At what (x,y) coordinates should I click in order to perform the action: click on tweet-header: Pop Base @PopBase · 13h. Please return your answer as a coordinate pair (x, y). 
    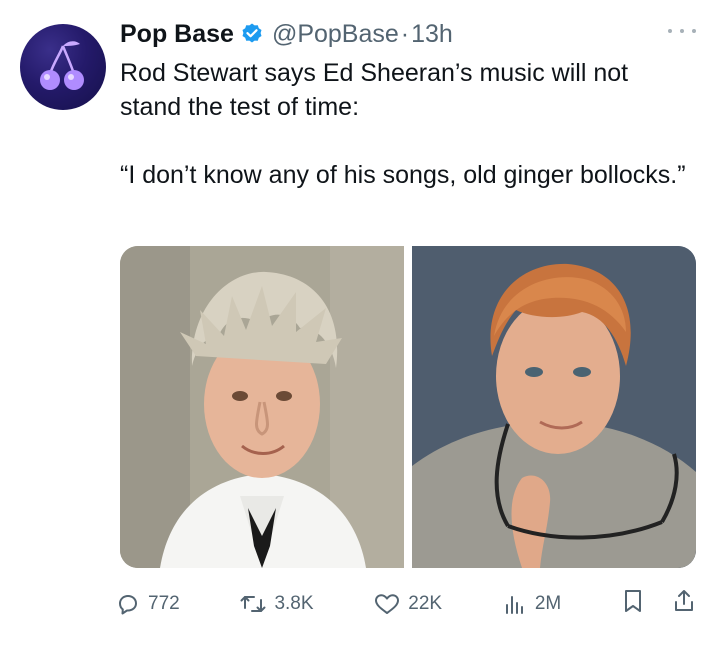
    Looking at the image, I should click on (408, 34).